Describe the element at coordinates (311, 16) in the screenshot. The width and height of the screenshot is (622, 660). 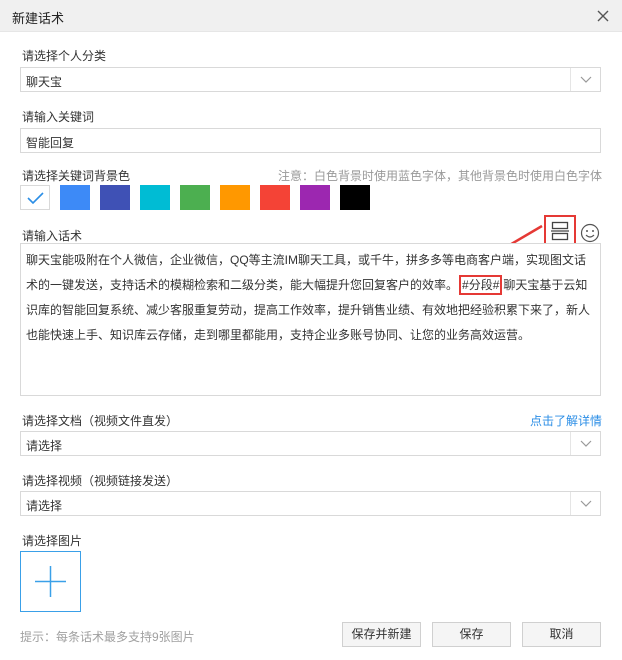
I see `dialog-titlebar: 新建话术` at that location.